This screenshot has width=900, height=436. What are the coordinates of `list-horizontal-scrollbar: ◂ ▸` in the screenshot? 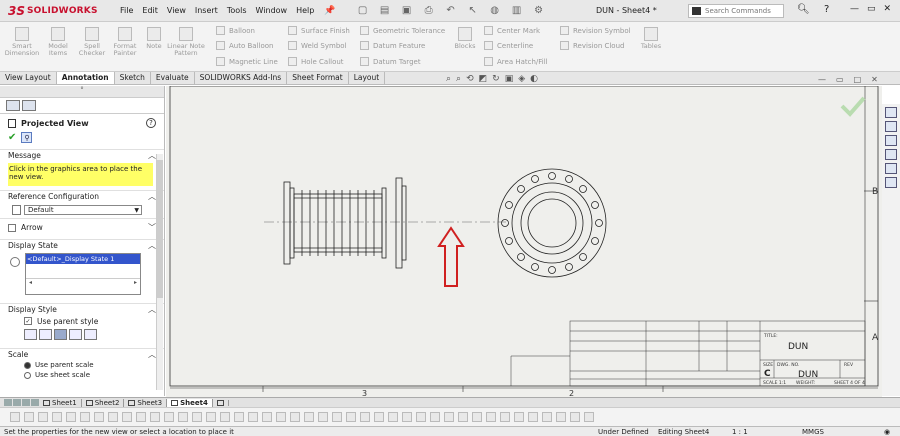 It's located at (83, 282).